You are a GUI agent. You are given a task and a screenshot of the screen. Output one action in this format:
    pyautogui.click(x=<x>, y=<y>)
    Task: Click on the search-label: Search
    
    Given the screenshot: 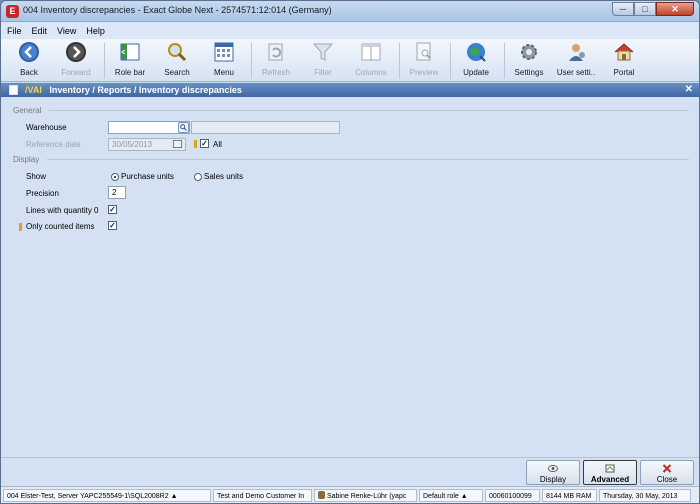 What is the action you would take?
    pyautogui.click(x=177, y=72)
    